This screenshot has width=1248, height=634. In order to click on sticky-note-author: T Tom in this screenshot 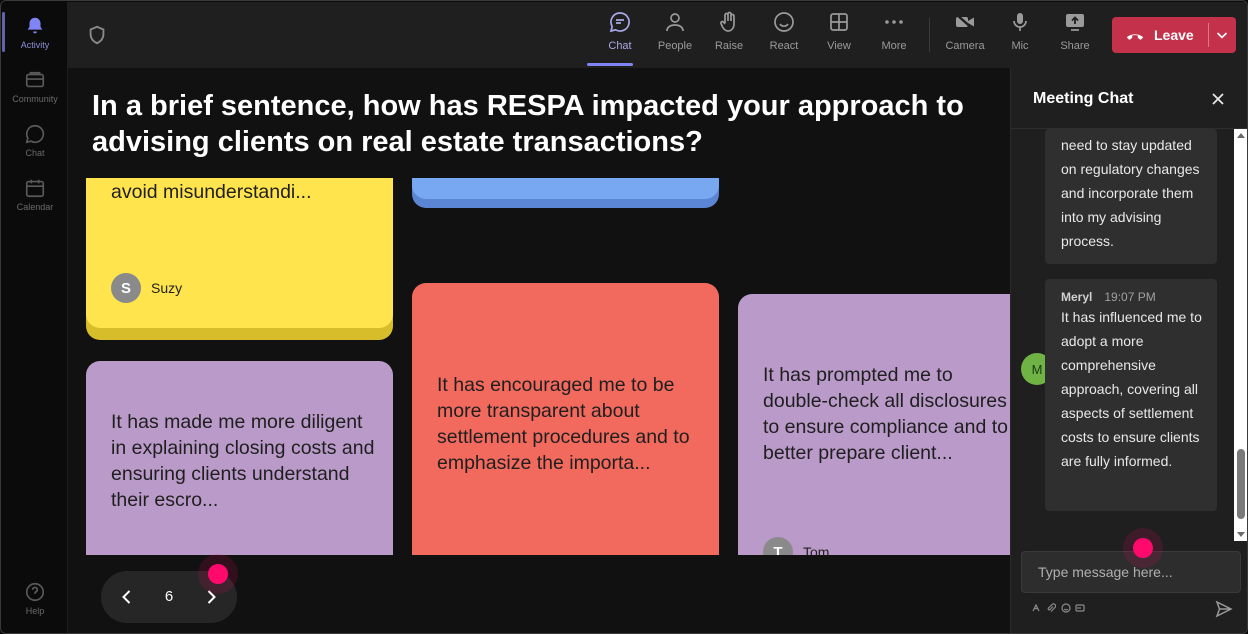, I will do `click(796, 546)`.